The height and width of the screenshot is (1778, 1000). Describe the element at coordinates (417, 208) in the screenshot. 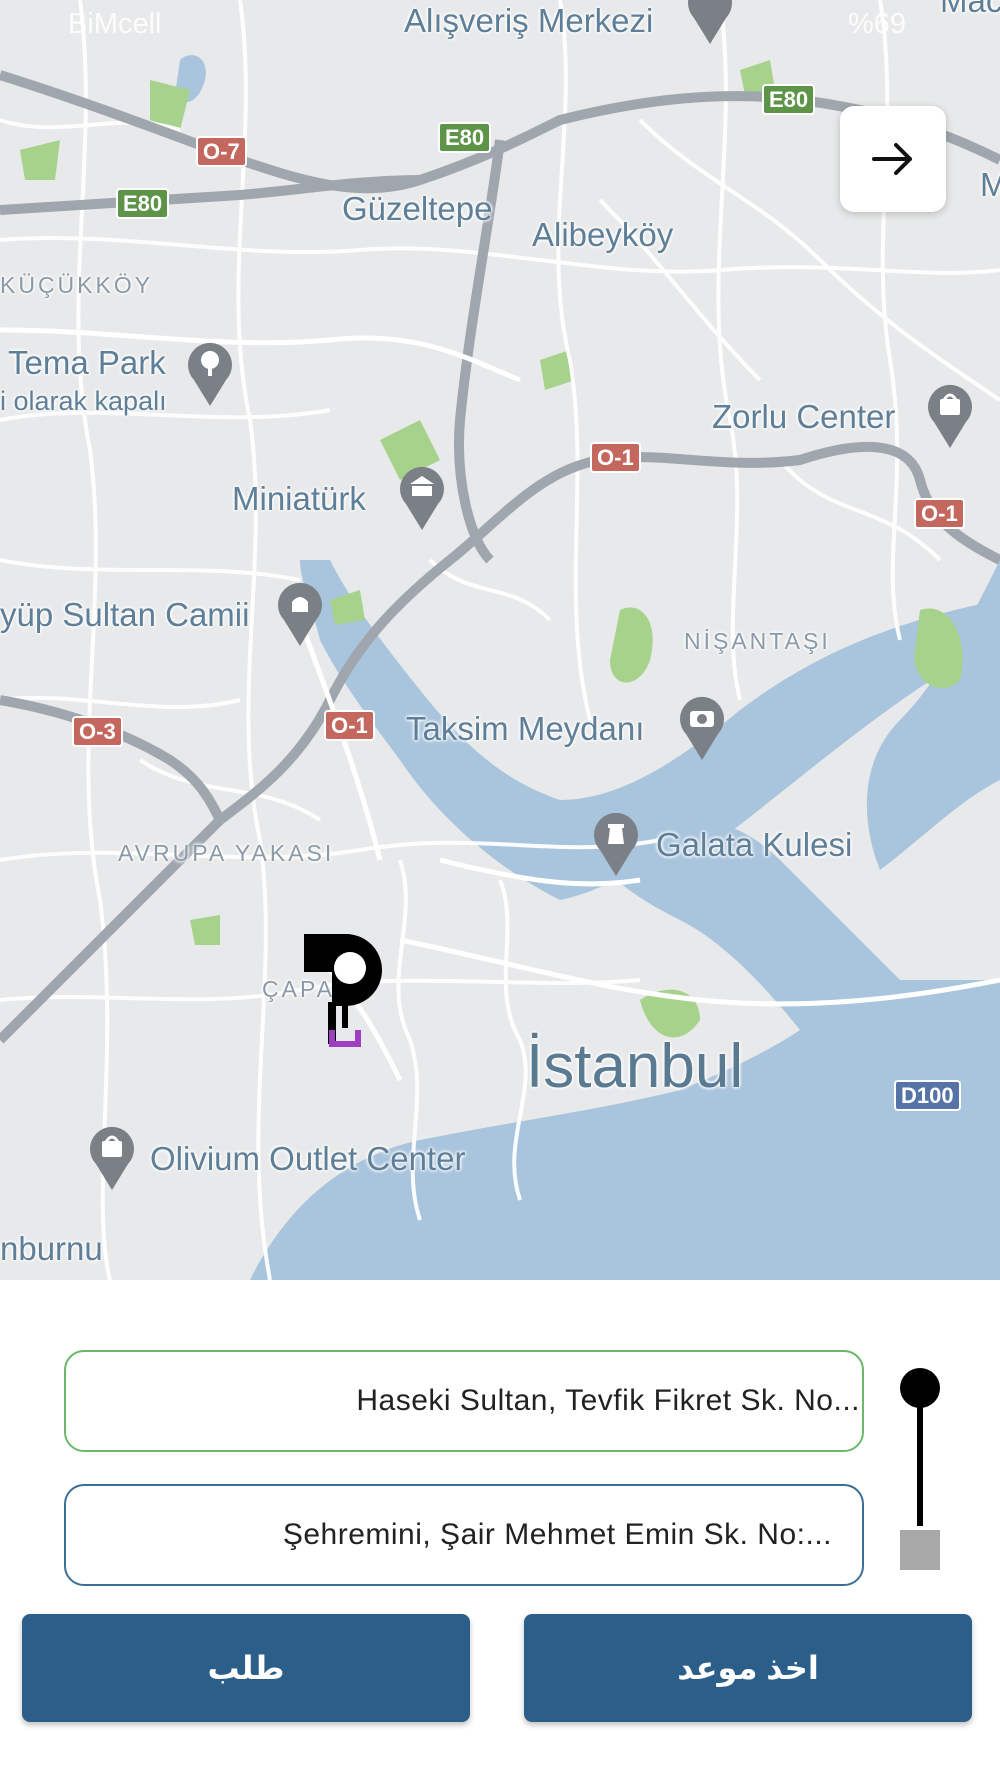

I see `map-label-guzeltepe: Güzeltepe` at that location.